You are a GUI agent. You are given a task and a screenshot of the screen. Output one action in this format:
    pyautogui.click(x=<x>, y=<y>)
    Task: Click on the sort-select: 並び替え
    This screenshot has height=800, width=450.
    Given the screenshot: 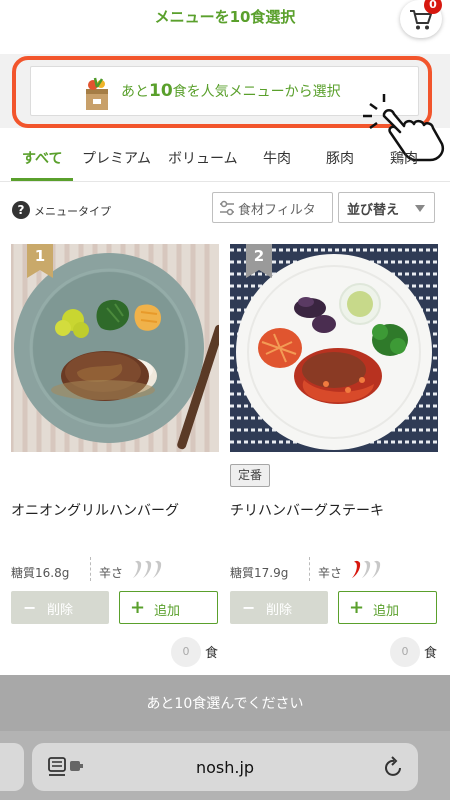 What is the action you would take?
    pyautogui.click(x=386, y=207)
    